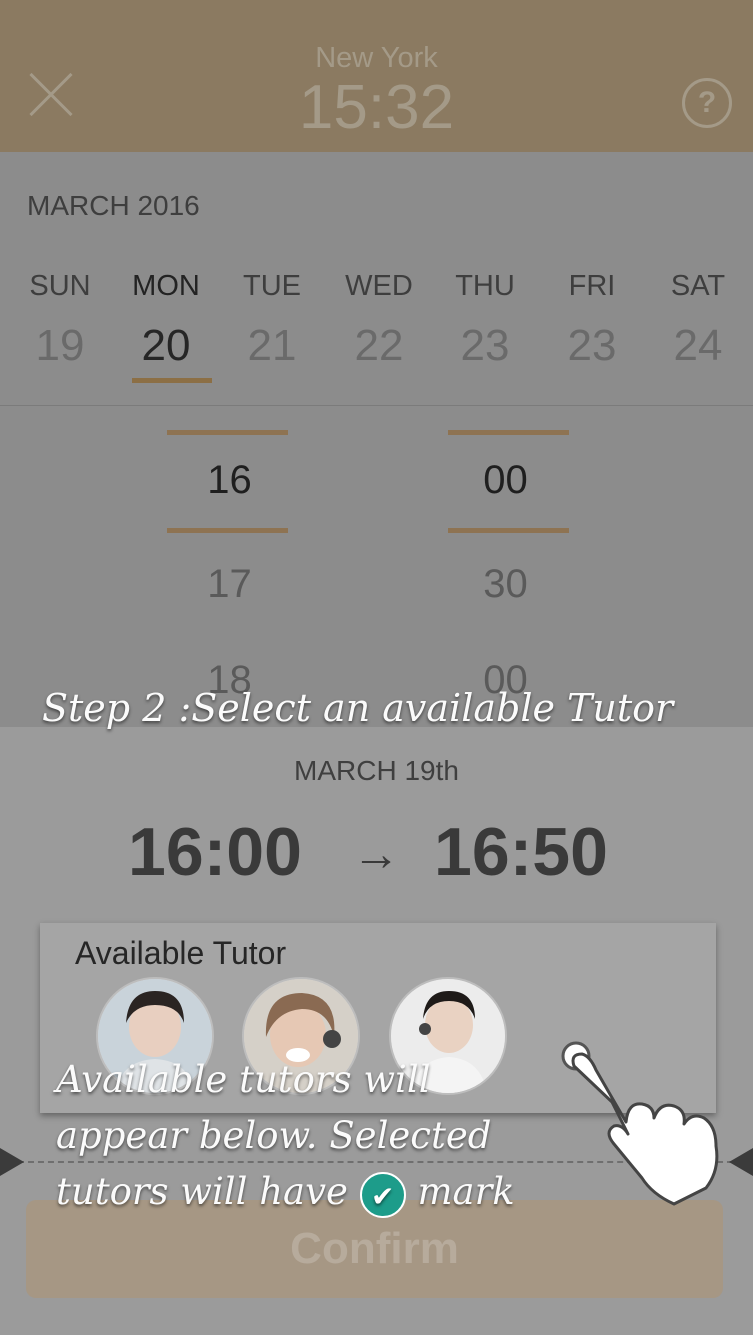 This screenshot has width=753, height=1335. I want to click on arrow-right-icon: →, so click(376, 854).